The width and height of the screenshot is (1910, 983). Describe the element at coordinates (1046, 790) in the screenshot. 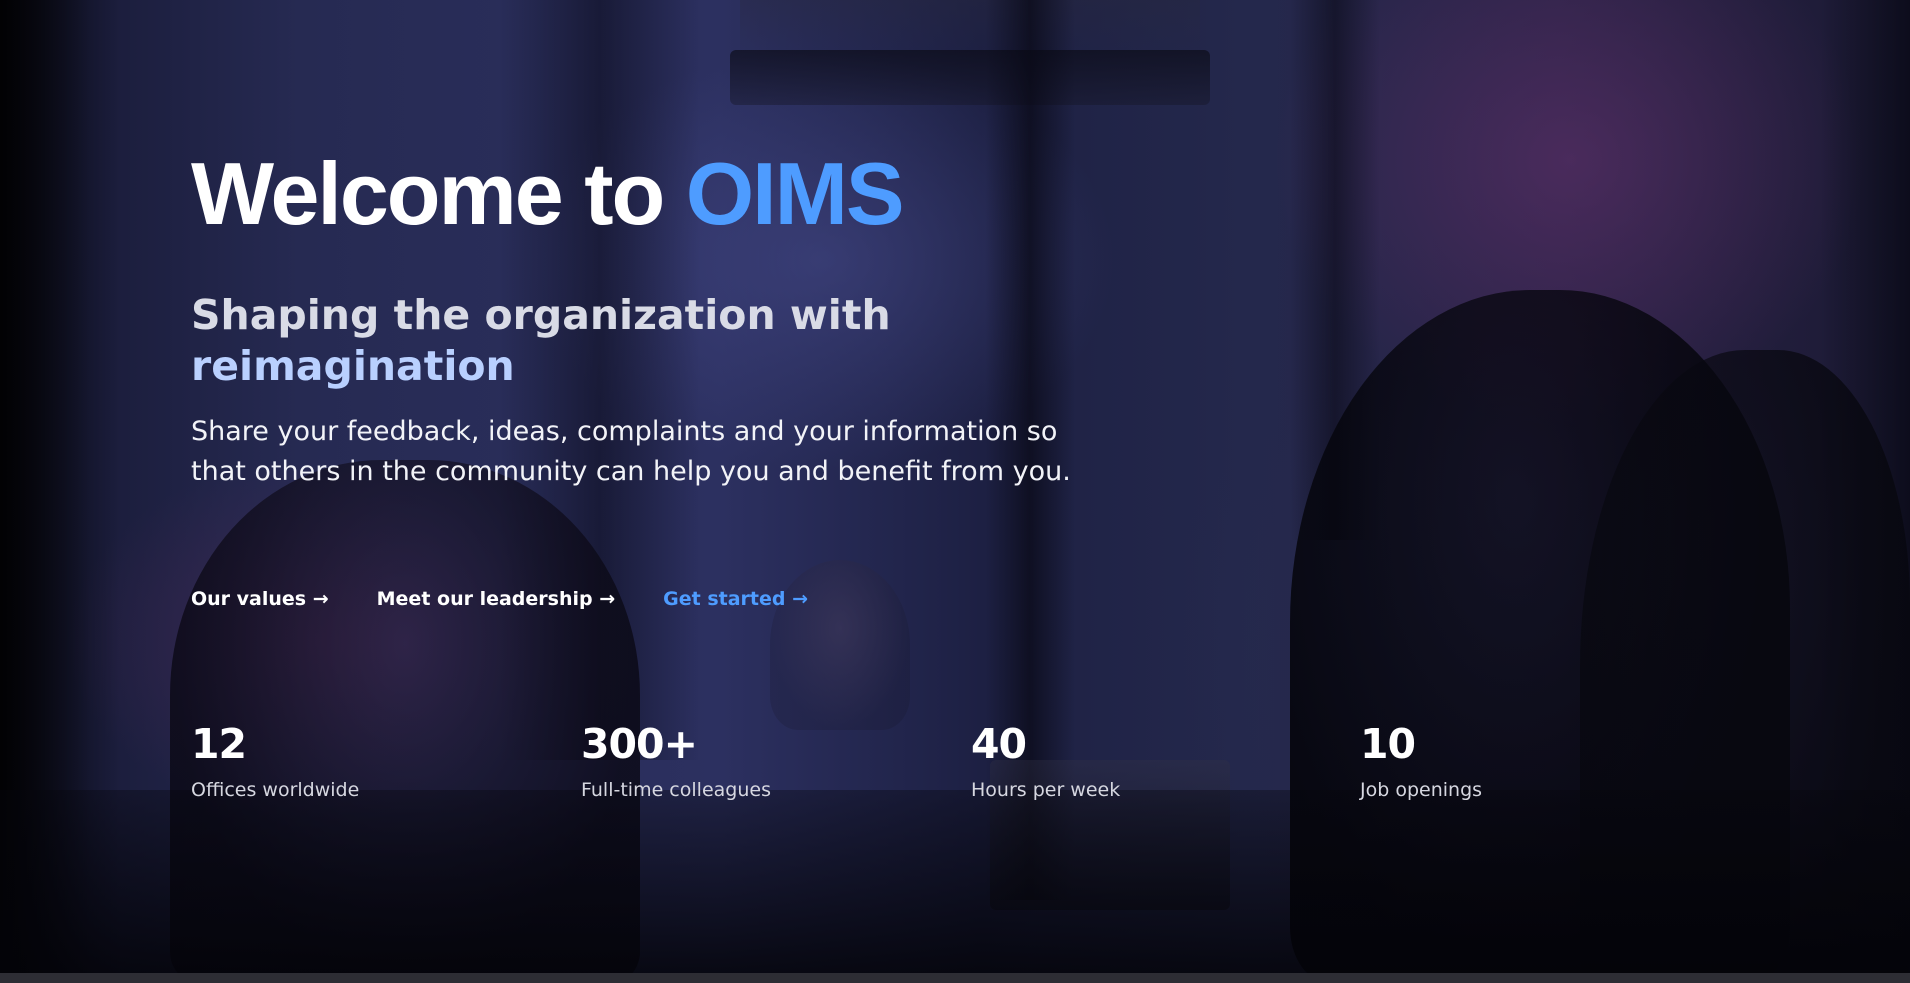

I see `stat-label: Hours per week` at that location.